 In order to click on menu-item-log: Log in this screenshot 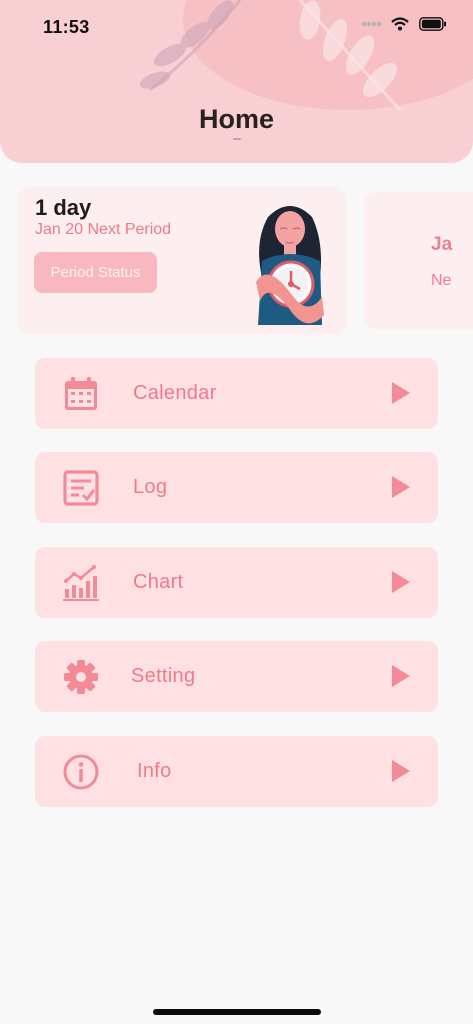, I will do `click(236, 487)`.